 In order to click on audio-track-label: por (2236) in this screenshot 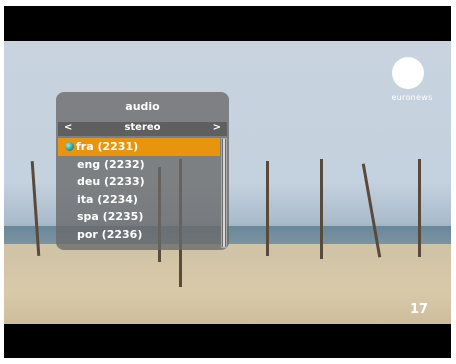, I will do `click(110, 234)`.